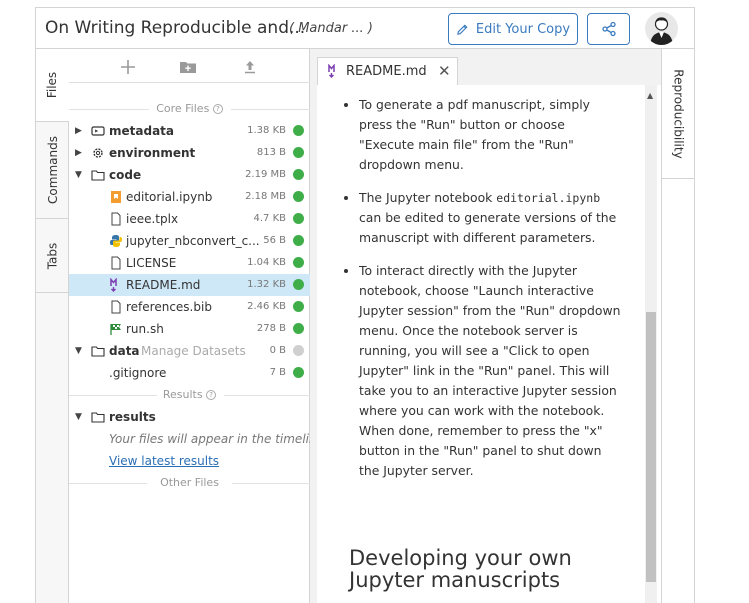 The image size is (749, 603). Describe the element at coordinates (189, 109) in the screenshot. I see `section-core-files: Core Files ?` at that location.